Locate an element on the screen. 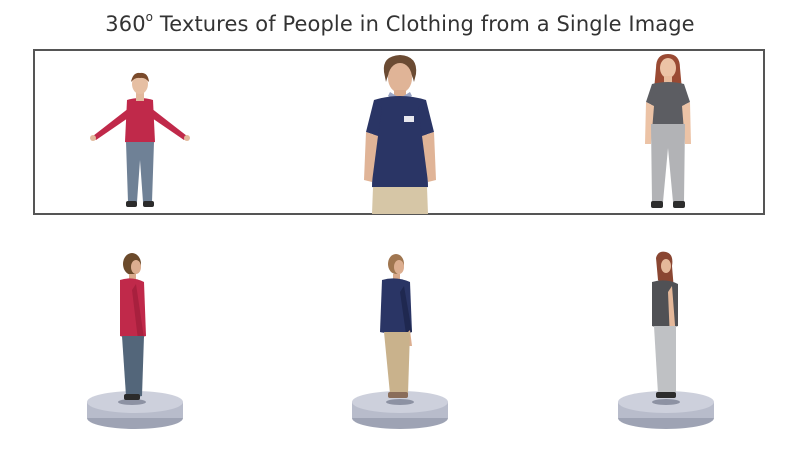  textured-avatar-grey-tee-graphic is located at coordinates (666, 340).